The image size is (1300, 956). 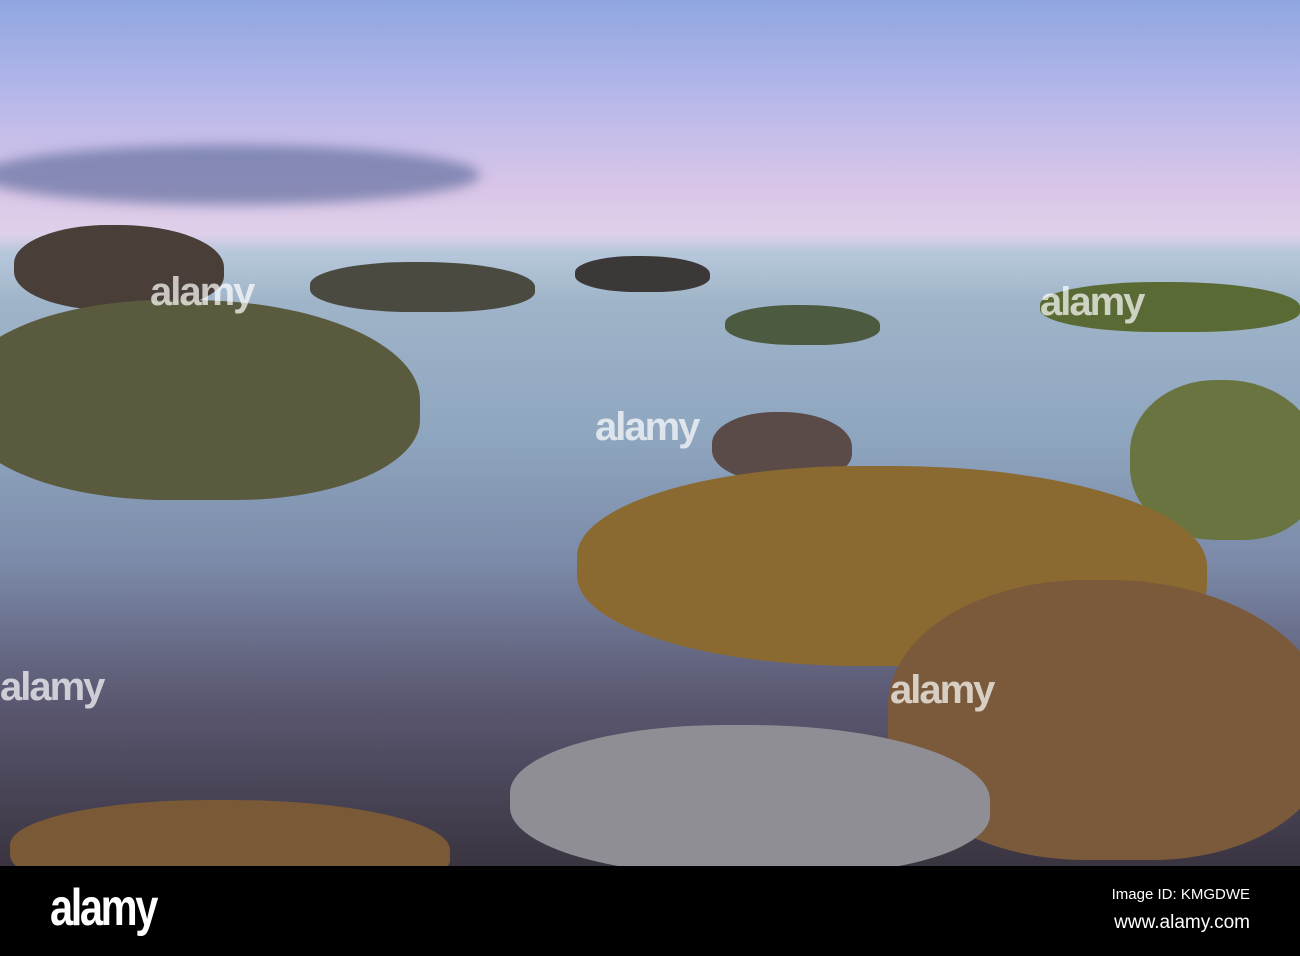 I want to click on image-id: Image ID: KMGDWE, so click(x=1180, y=894).